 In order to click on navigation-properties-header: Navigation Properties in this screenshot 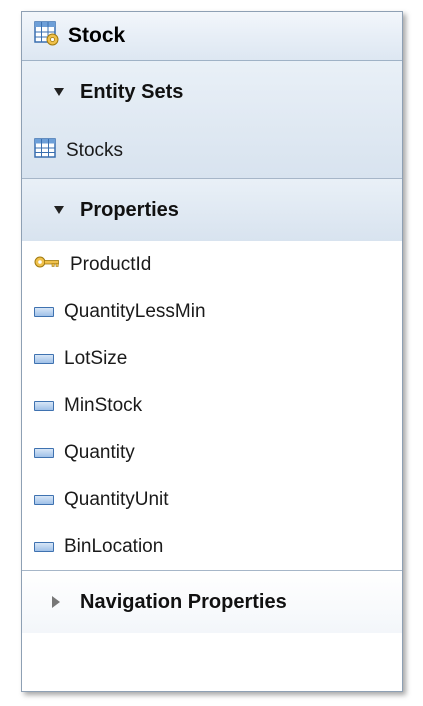, I will do `click(212, 602)`.